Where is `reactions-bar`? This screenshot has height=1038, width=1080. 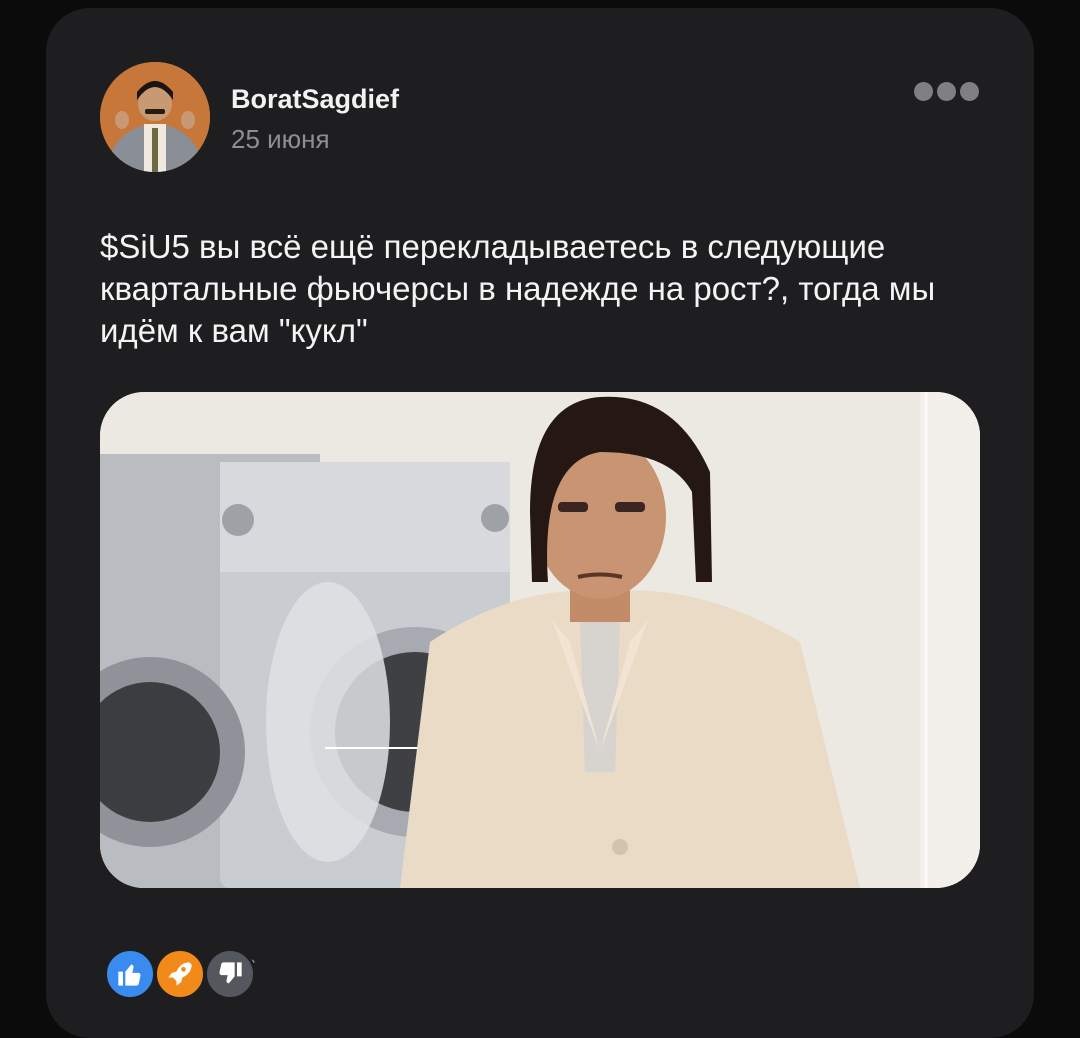
reactions-bar is located at coordinates (184, 975).